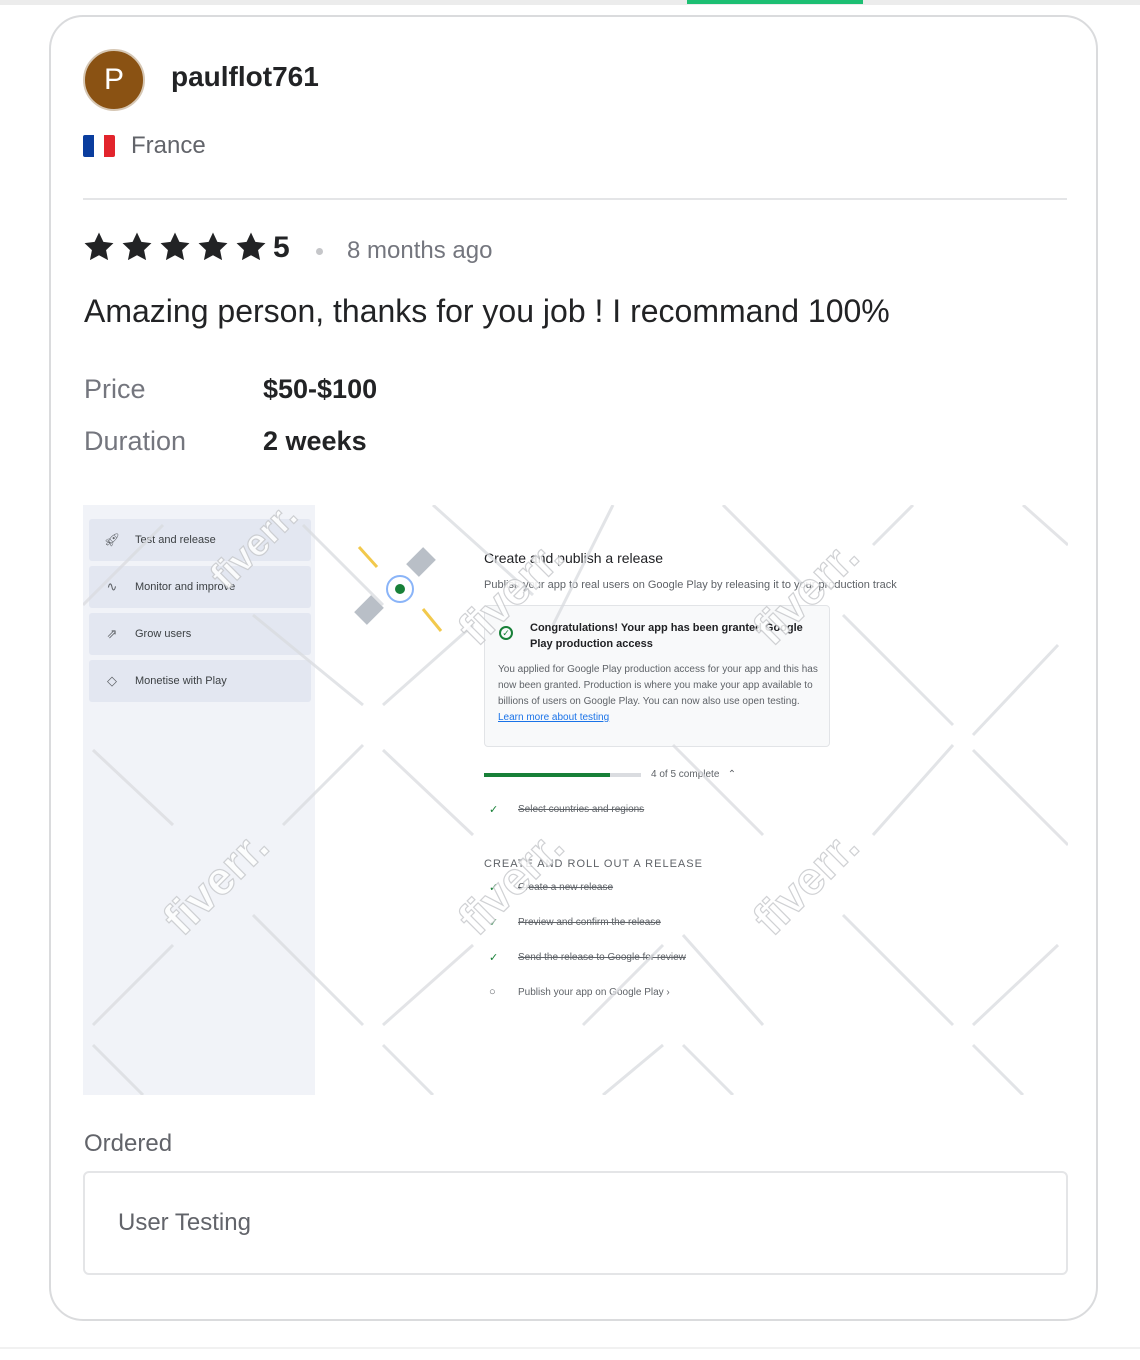  What do you see at coordinates (570, 1348) in the screenshot?
I see `bottom-divider` at bounding box center [570, 1348].